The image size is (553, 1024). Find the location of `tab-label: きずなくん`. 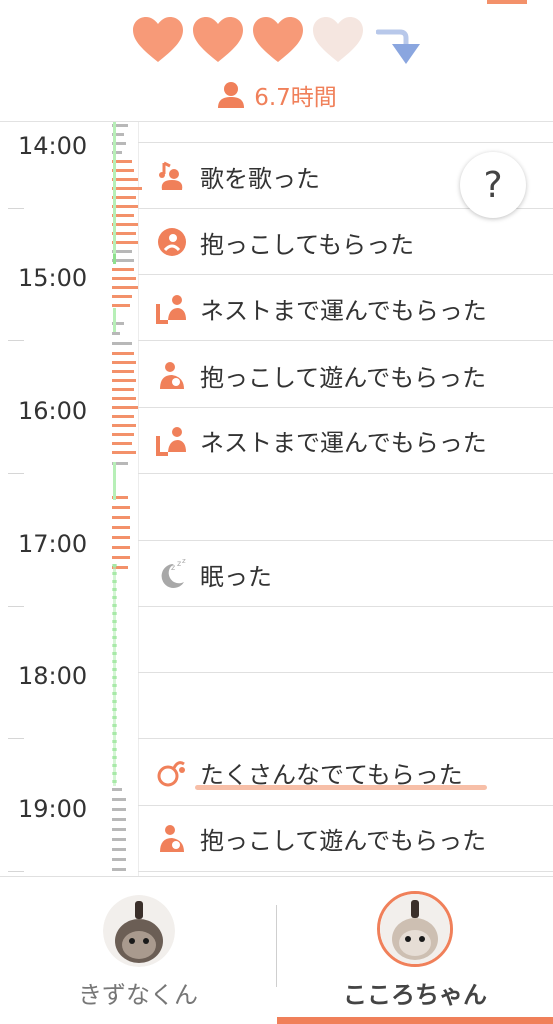

tab-label: きずなくん is located at coordinates (138, 995).